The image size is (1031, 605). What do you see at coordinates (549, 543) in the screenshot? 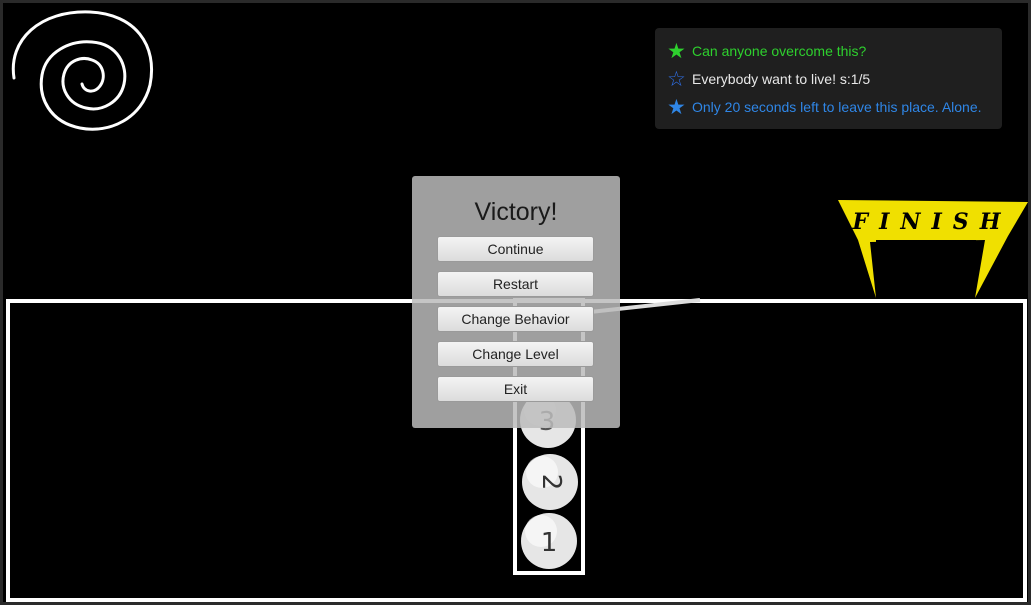
I see `ball-label-1: 1` at bounding box center [549, 543].